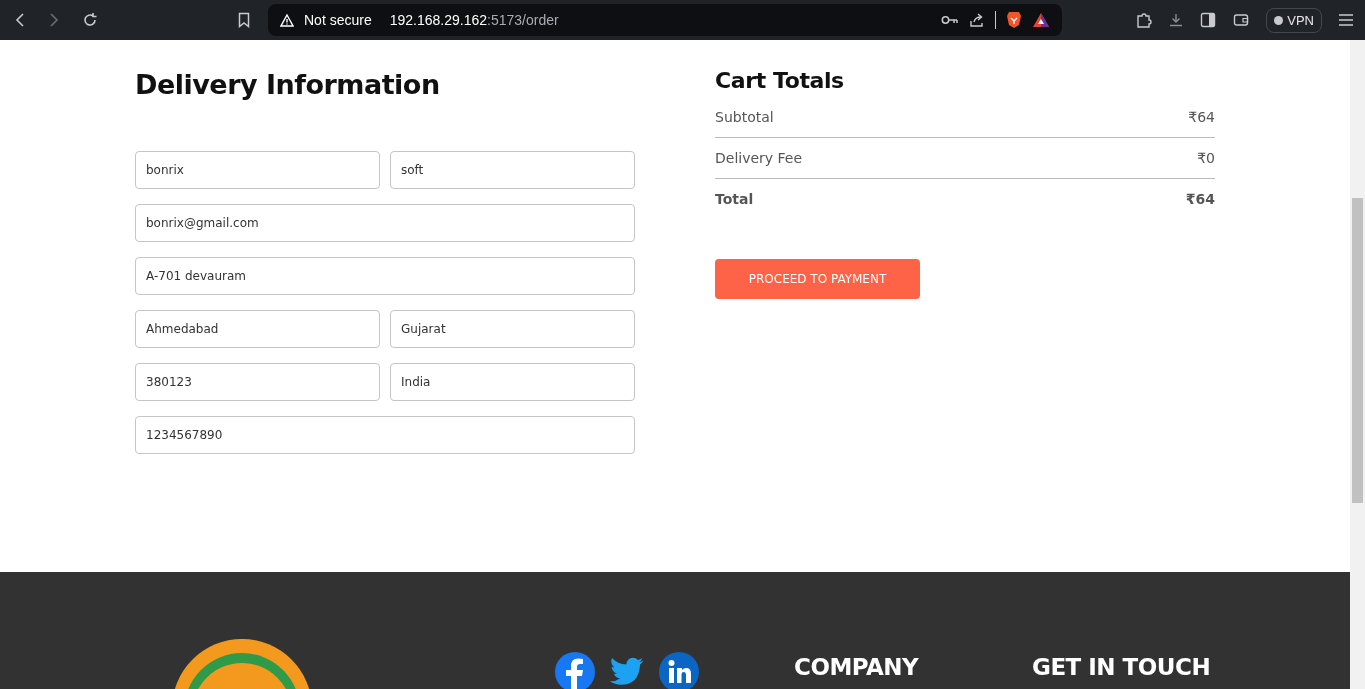 The height and width of the screenshot is (689, 1365). I want to click on footer-heading: GET IN TOUCH, so click(1121, 667).